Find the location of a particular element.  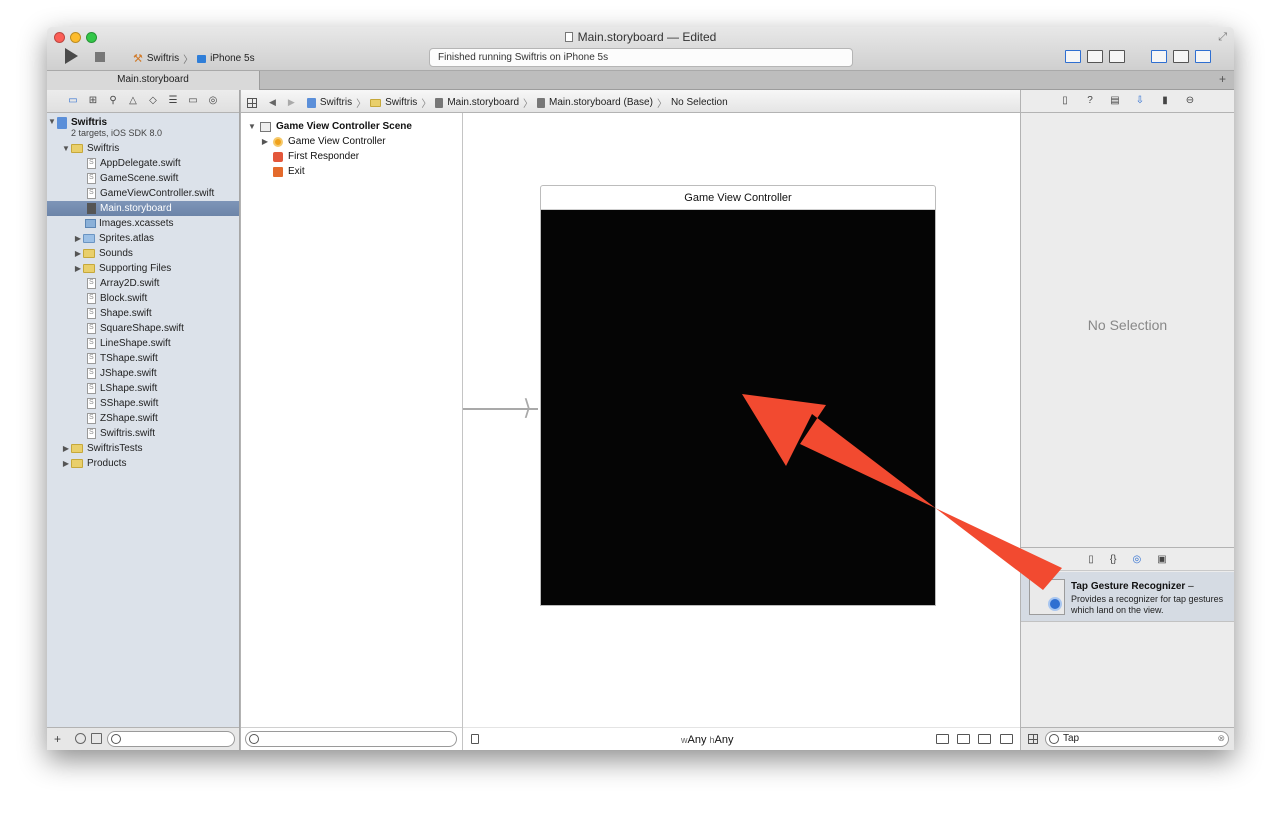

debug-area-toggle-icon is located at coordinates (1181, 56).